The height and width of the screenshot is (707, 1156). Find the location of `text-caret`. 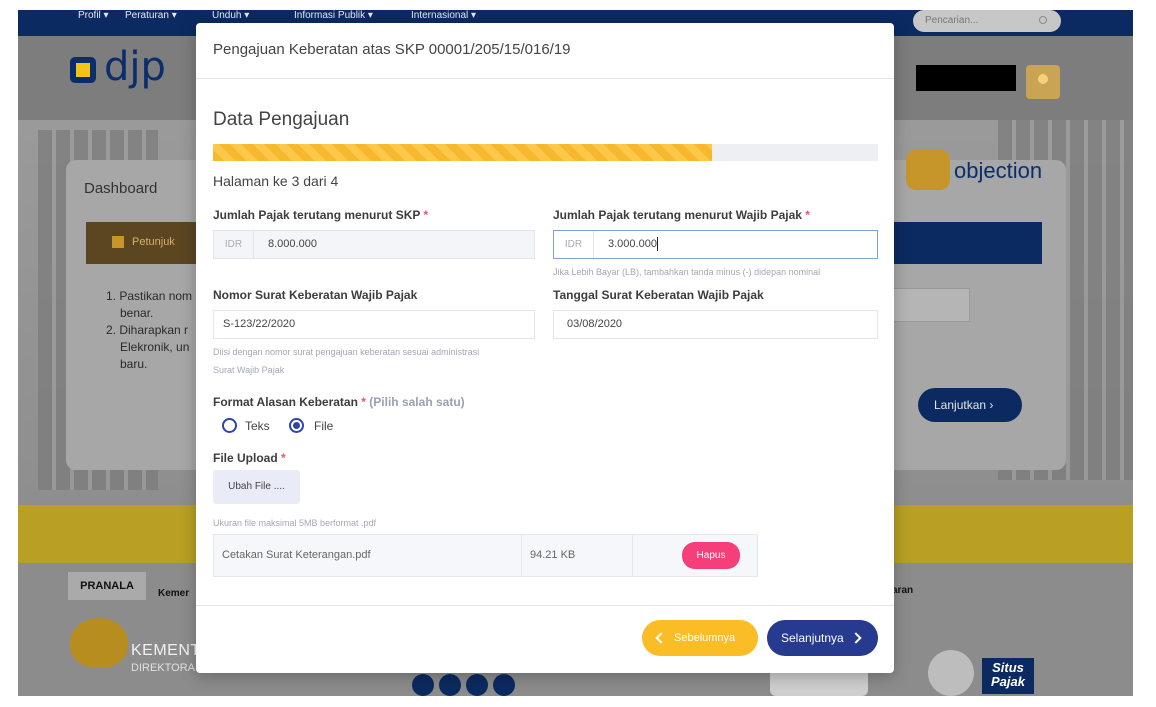

text-caret is located at coordinates (657, 244).